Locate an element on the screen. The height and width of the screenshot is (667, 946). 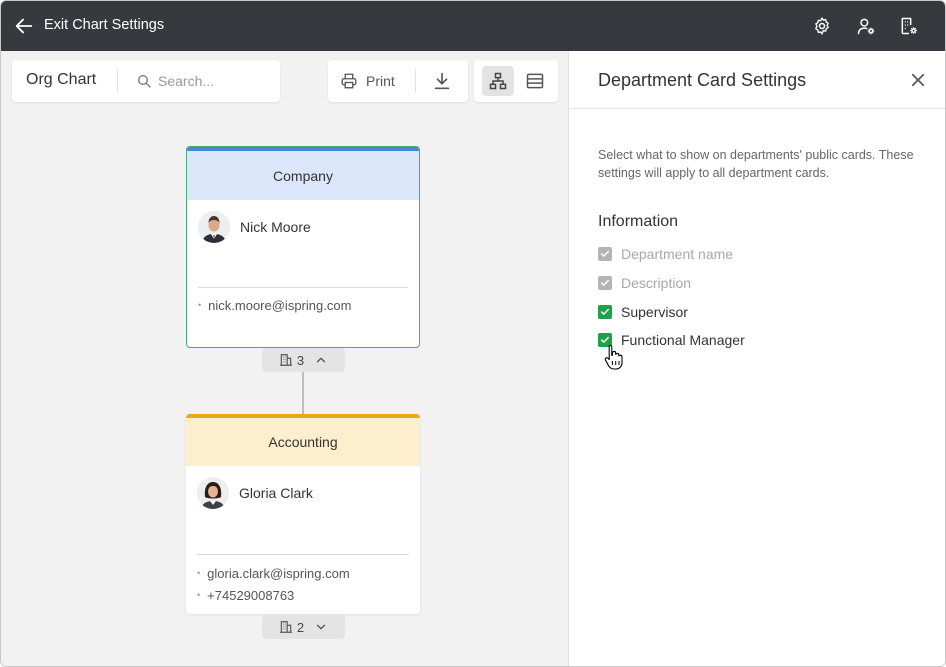
children-count: 3 is located at coordinates (300, 360).